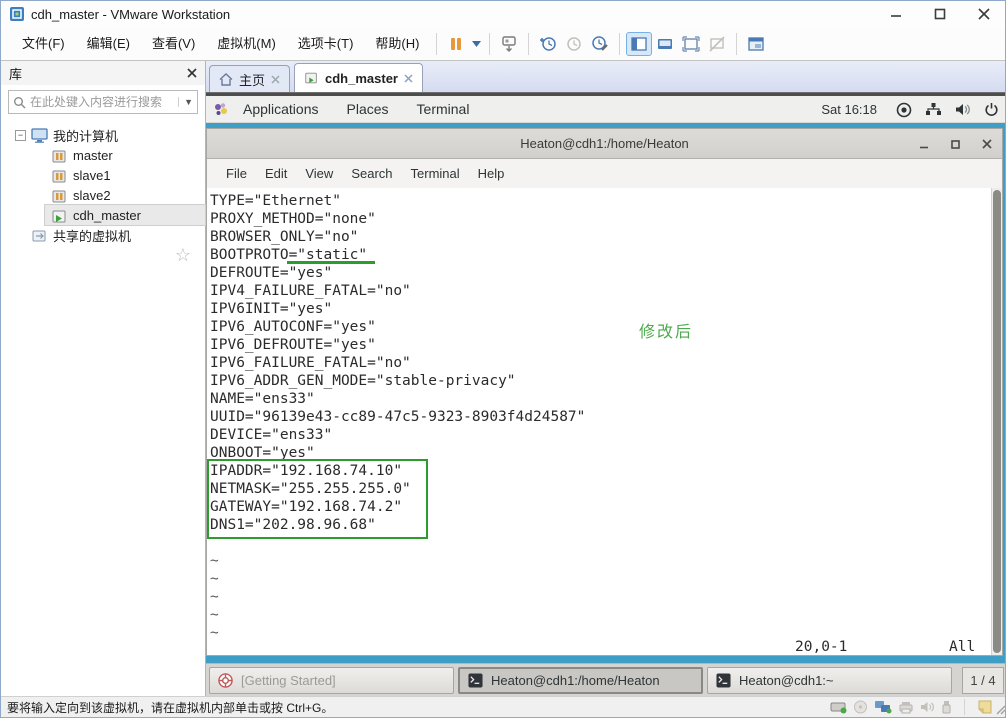 The width and height of the screenshot is (1006, 718). What do you see at coordinates (829, 680) in the screenshot?
I see `taskbar-button-terminal-tilde: Heaton@cdh1:~` at bounding box center [829, 680].